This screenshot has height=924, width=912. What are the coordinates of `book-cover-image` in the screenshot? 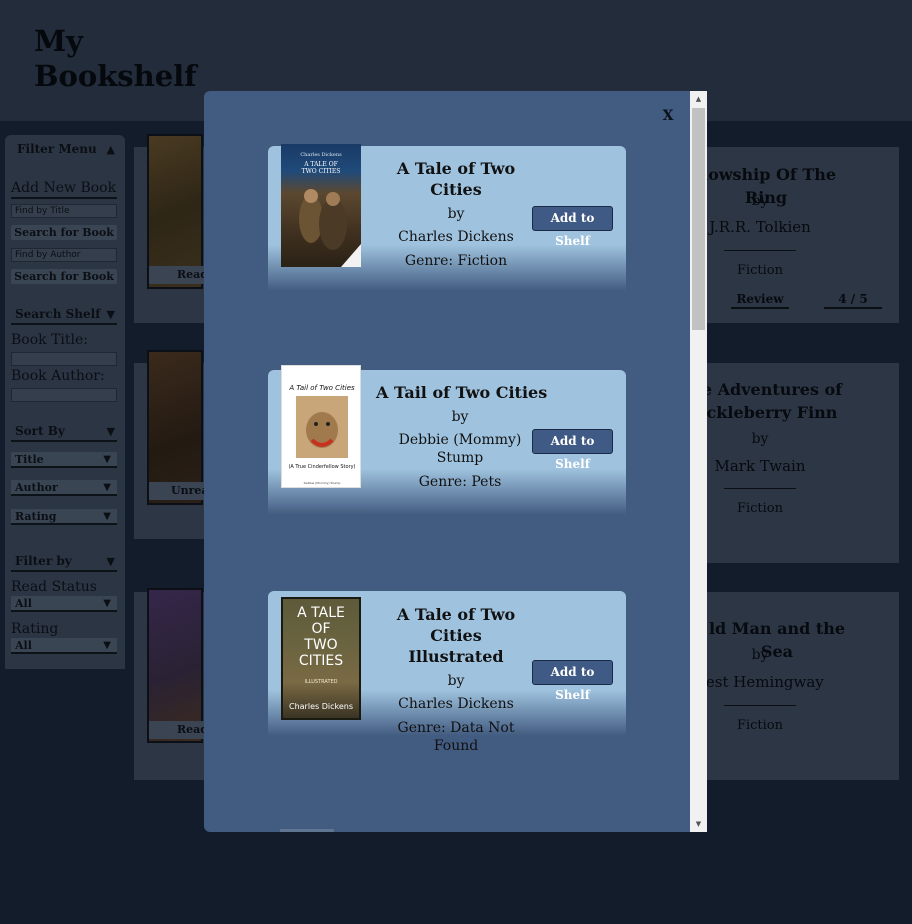 It's located at (175, 665).